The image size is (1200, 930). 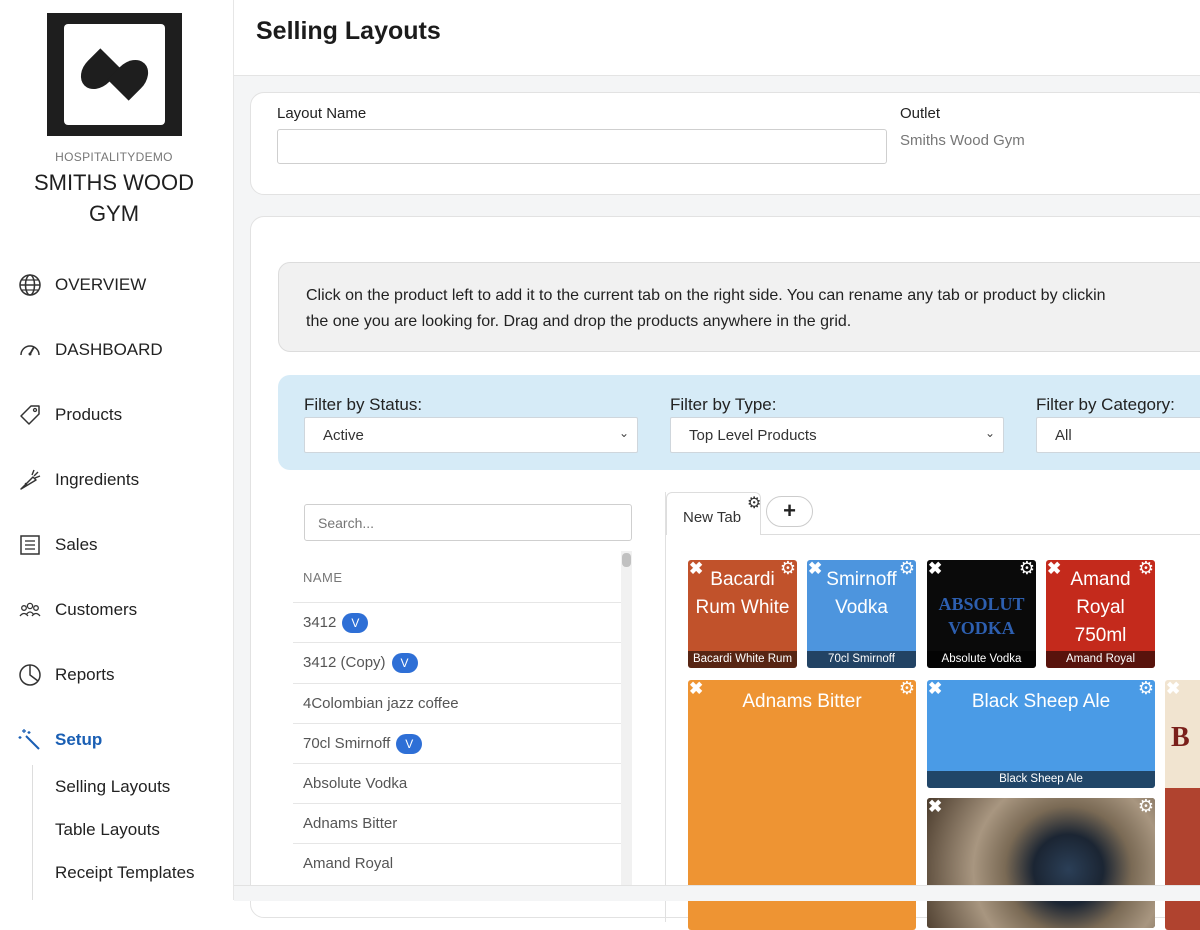 What do you see at coordinates (1063, 435) in the screenshot?
I see `filter-category-value: All` at bounding box center [1063, 435].